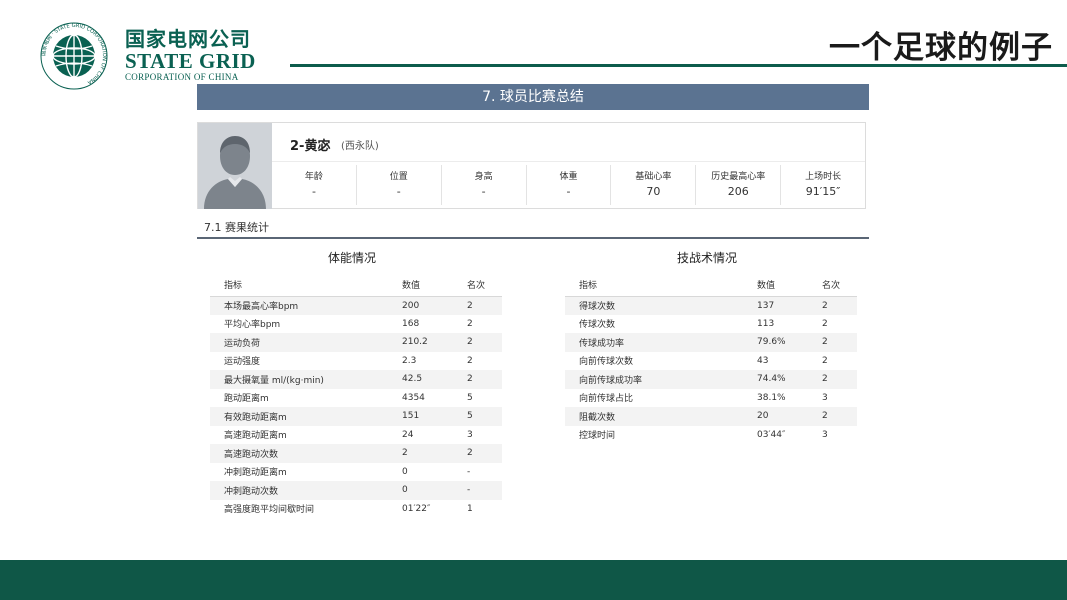 The width and height of the screenshot is (1067, 600). Describe the element at coordinates (360, 146) in the screenshot. I see `player-team: (西永队)` at that location.